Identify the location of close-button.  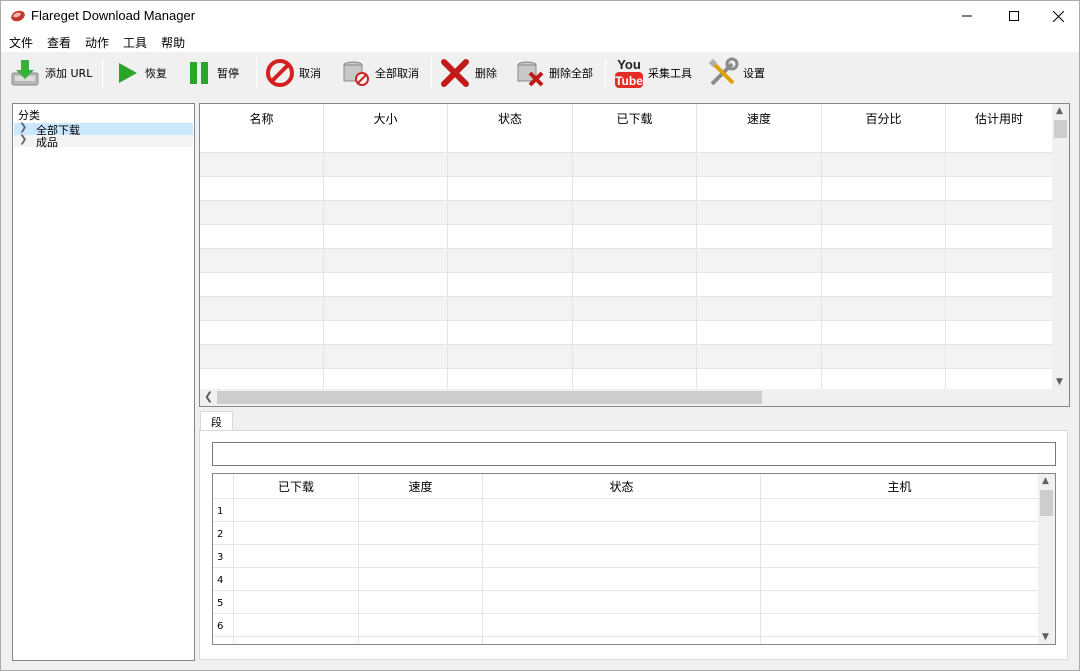
(1057, 16).